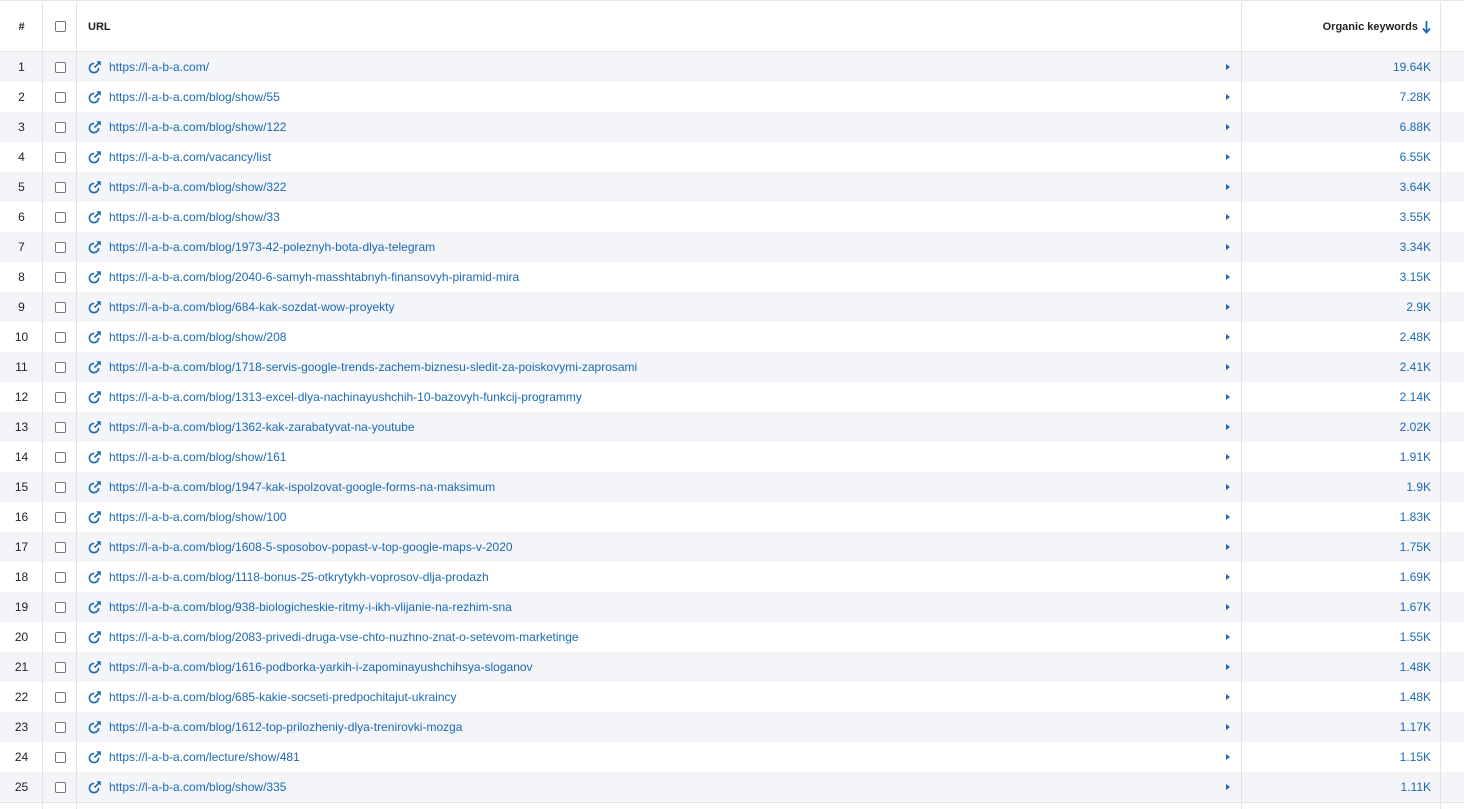 The height and width of the screenshot is (809, 1464). What do you see at coordinates (197, 337) in the screenshot?
I see `url-link: https://l-a-b-a.com/blog/show/208` at bounding box center [197, 337].